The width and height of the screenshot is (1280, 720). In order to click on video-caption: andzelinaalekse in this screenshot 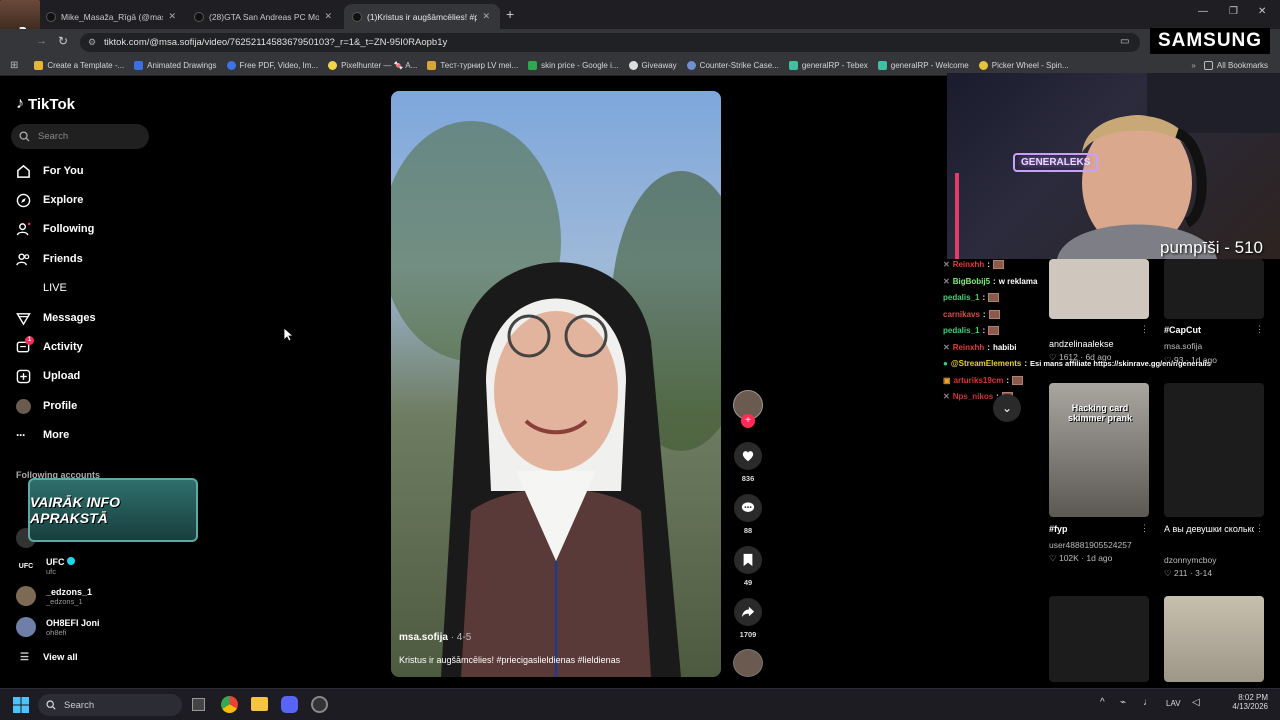, I will do `click(1099, 344)`.